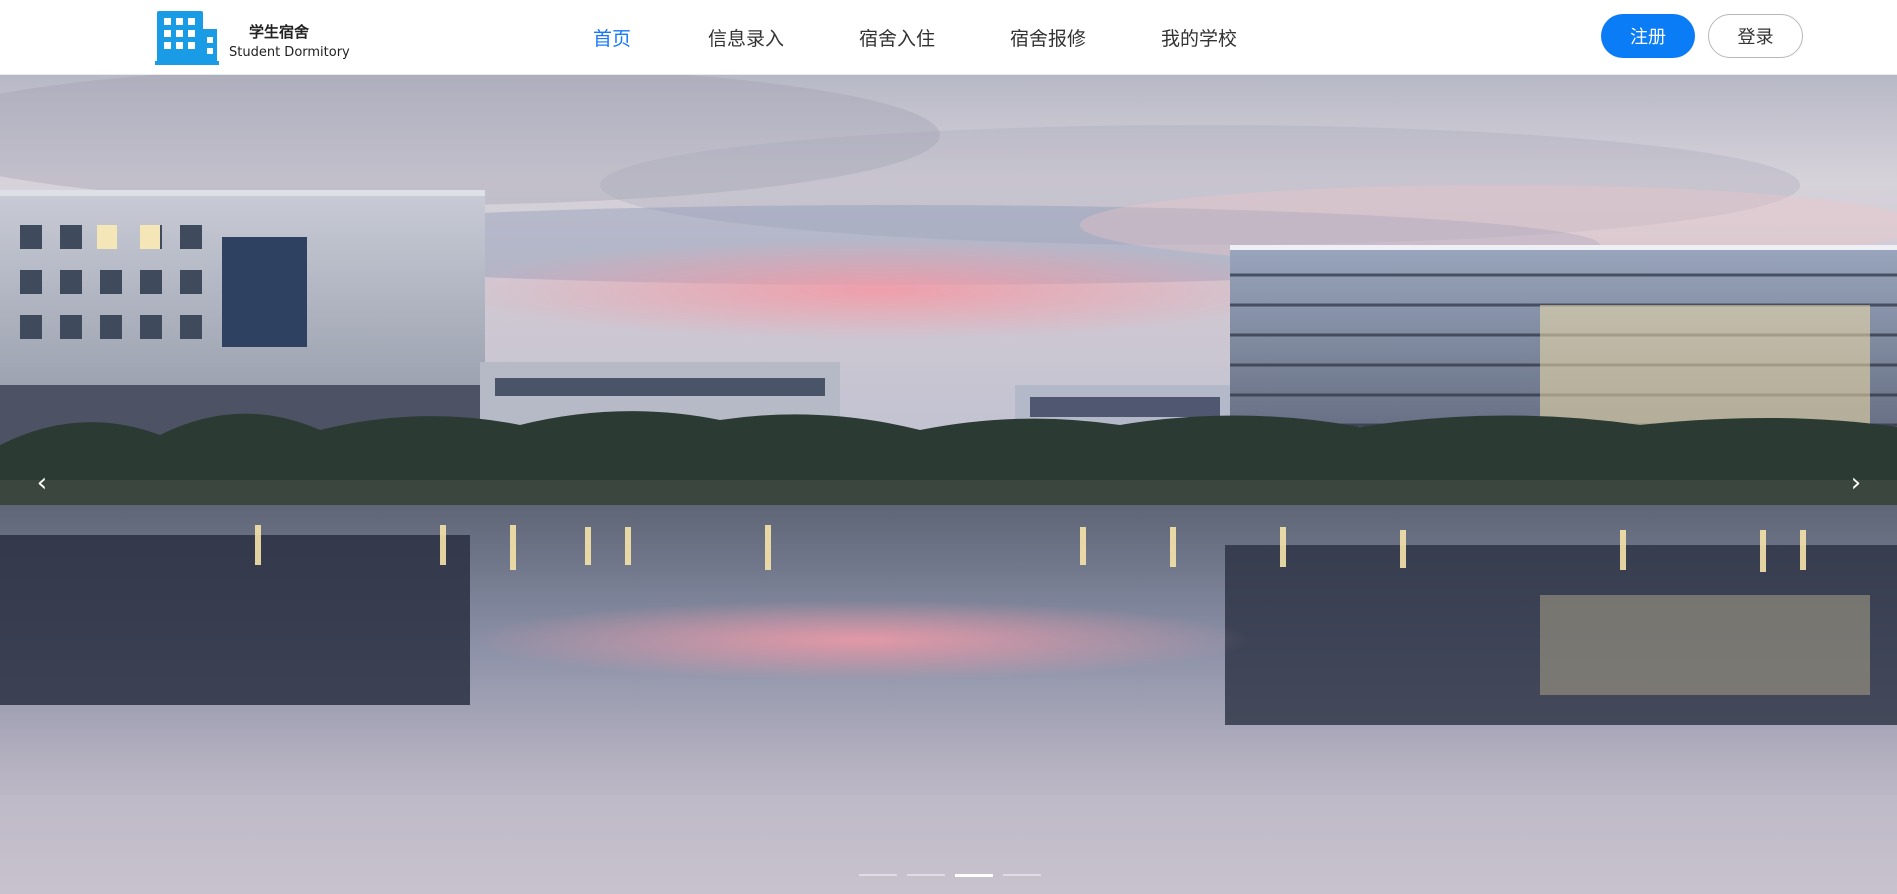 The width and height of the screenshot is (1897, 894). I want to click on nav-item-home: 首页, so click(612, 37).